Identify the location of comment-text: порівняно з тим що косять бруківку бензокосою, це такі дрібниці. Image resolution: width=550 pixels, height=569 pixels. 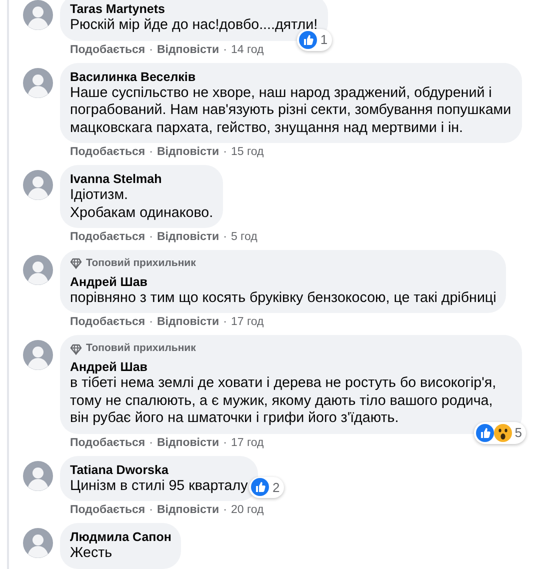
(283, 299).